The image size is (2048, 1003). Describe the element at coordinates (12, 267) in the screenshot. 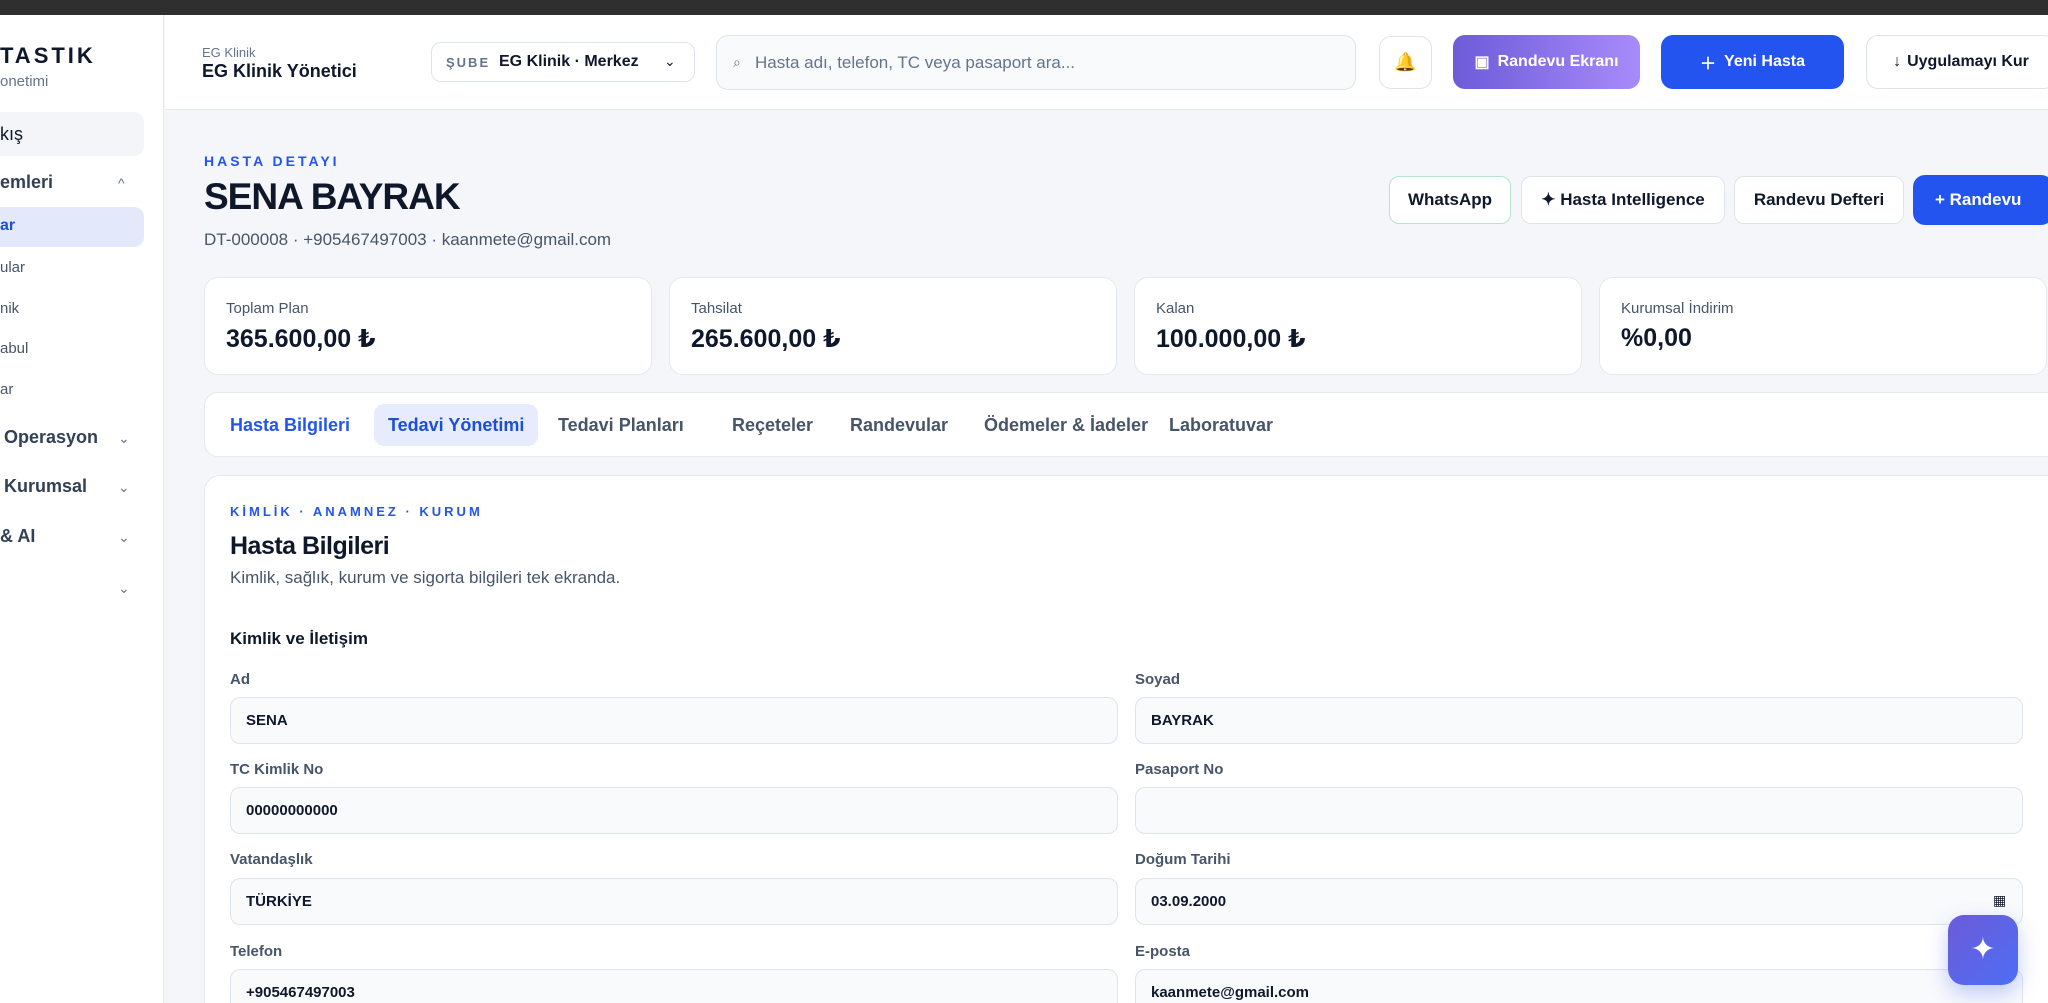

I see `sidebar-subitem: ular` at that location.